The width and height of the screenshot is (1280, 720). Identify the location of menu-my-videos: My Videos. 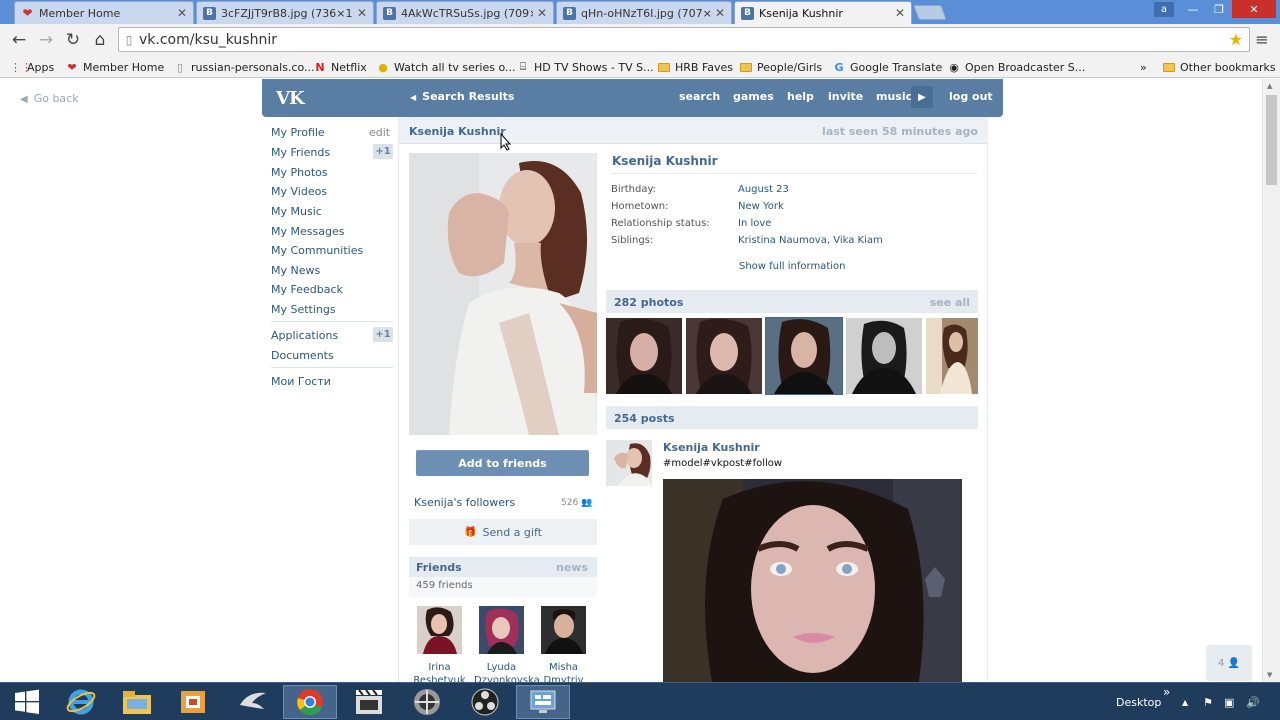
(299, 191).